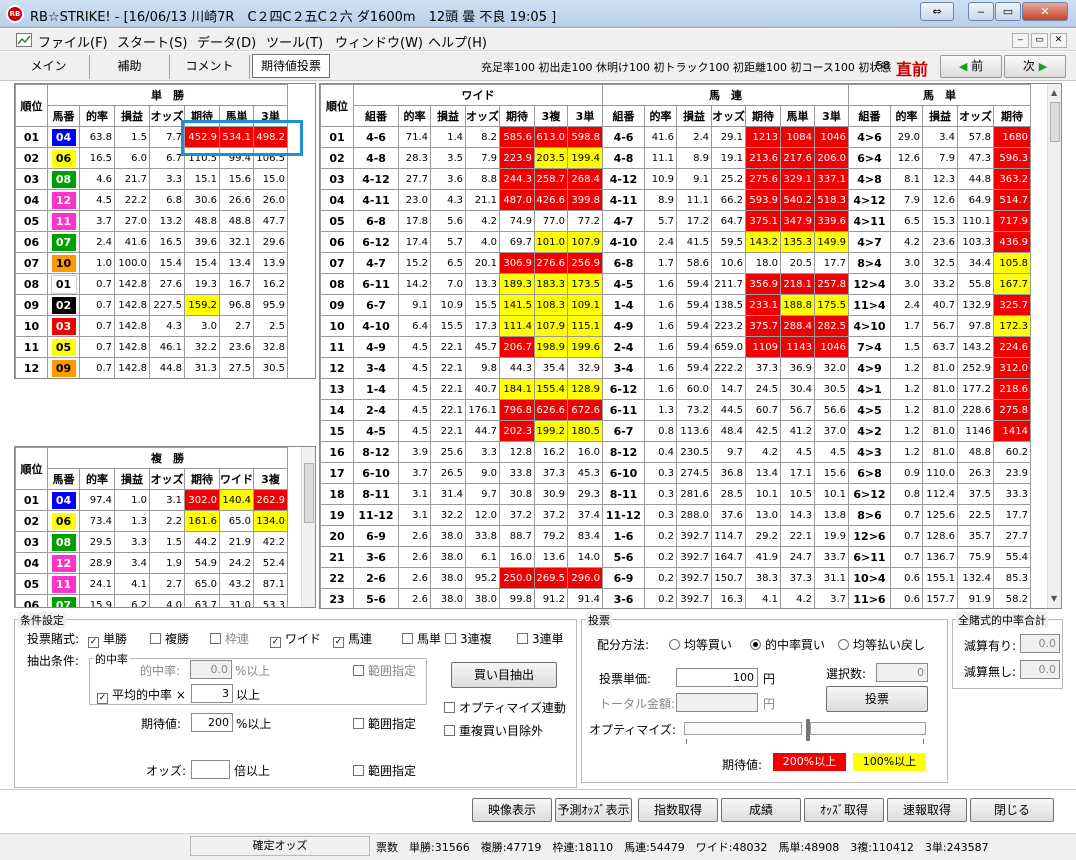 This screenshot has width=1076, height=860. I want to click on optimize-slider-left, so click(743, 728).